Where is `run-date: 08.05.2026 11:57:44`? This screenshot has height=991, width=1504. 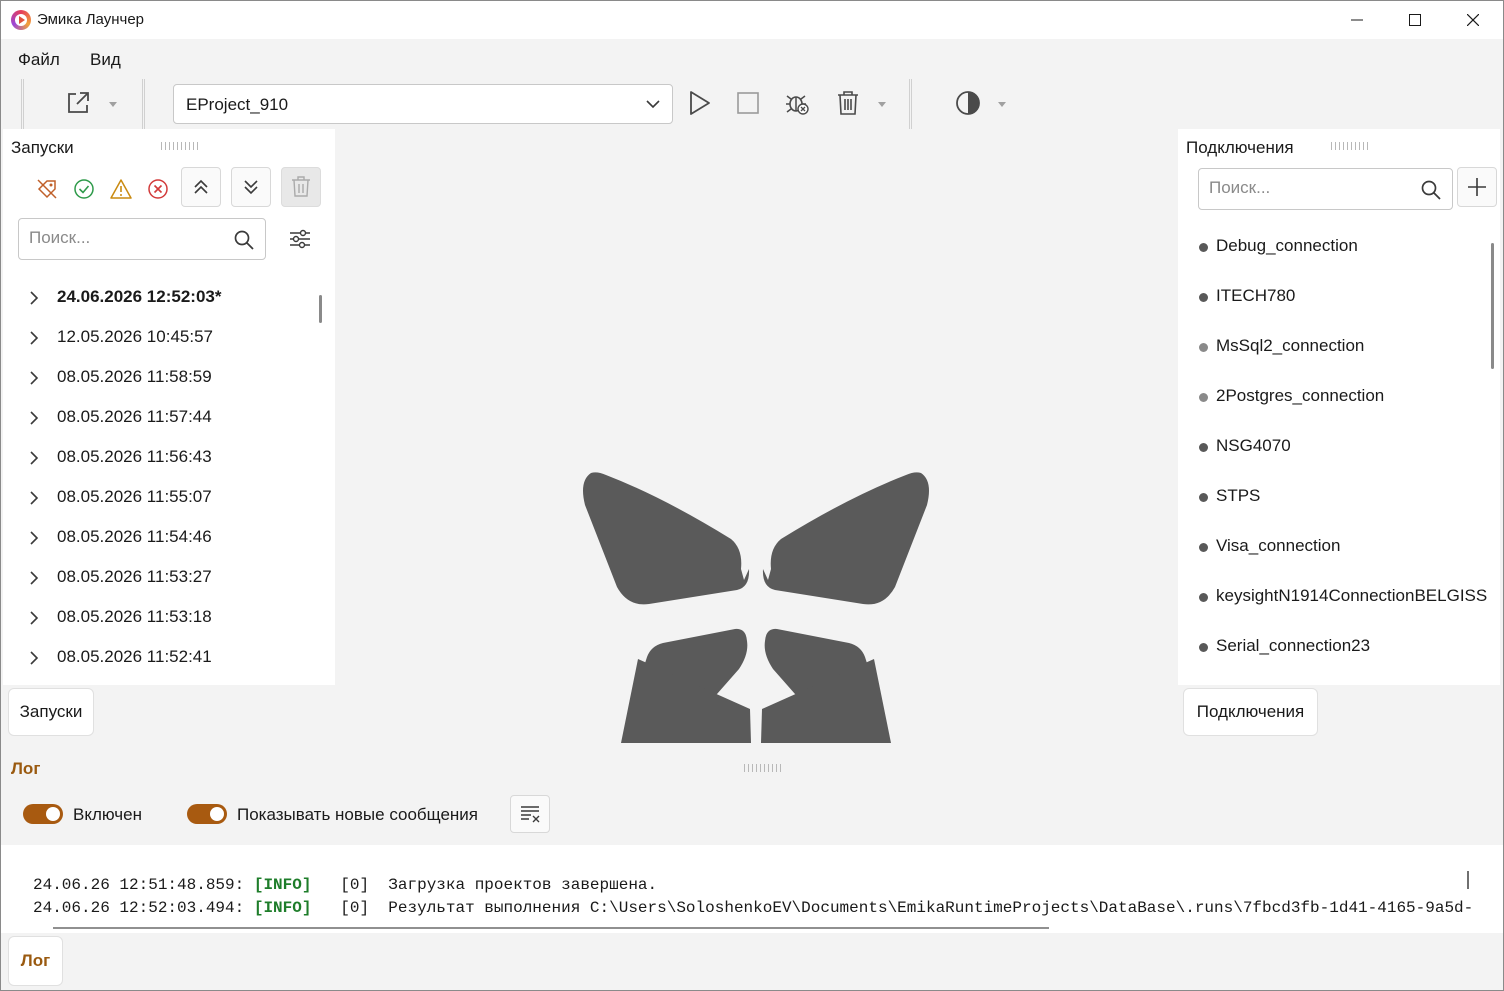
run-date: 08.05.2026 11:57:44 is located at coordinates (134, 416).